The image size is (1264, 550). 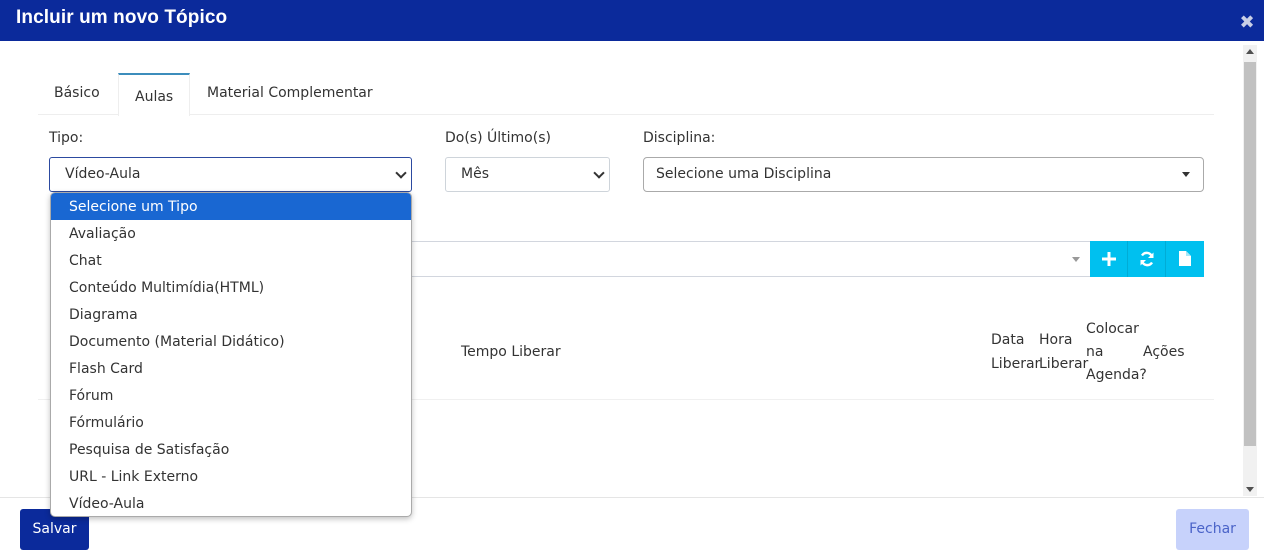 What do you see at coordinates (290, 94) in the screenshot?
I see `tab-material-complementar: Material Complementar` at bounding box center [290, 94].